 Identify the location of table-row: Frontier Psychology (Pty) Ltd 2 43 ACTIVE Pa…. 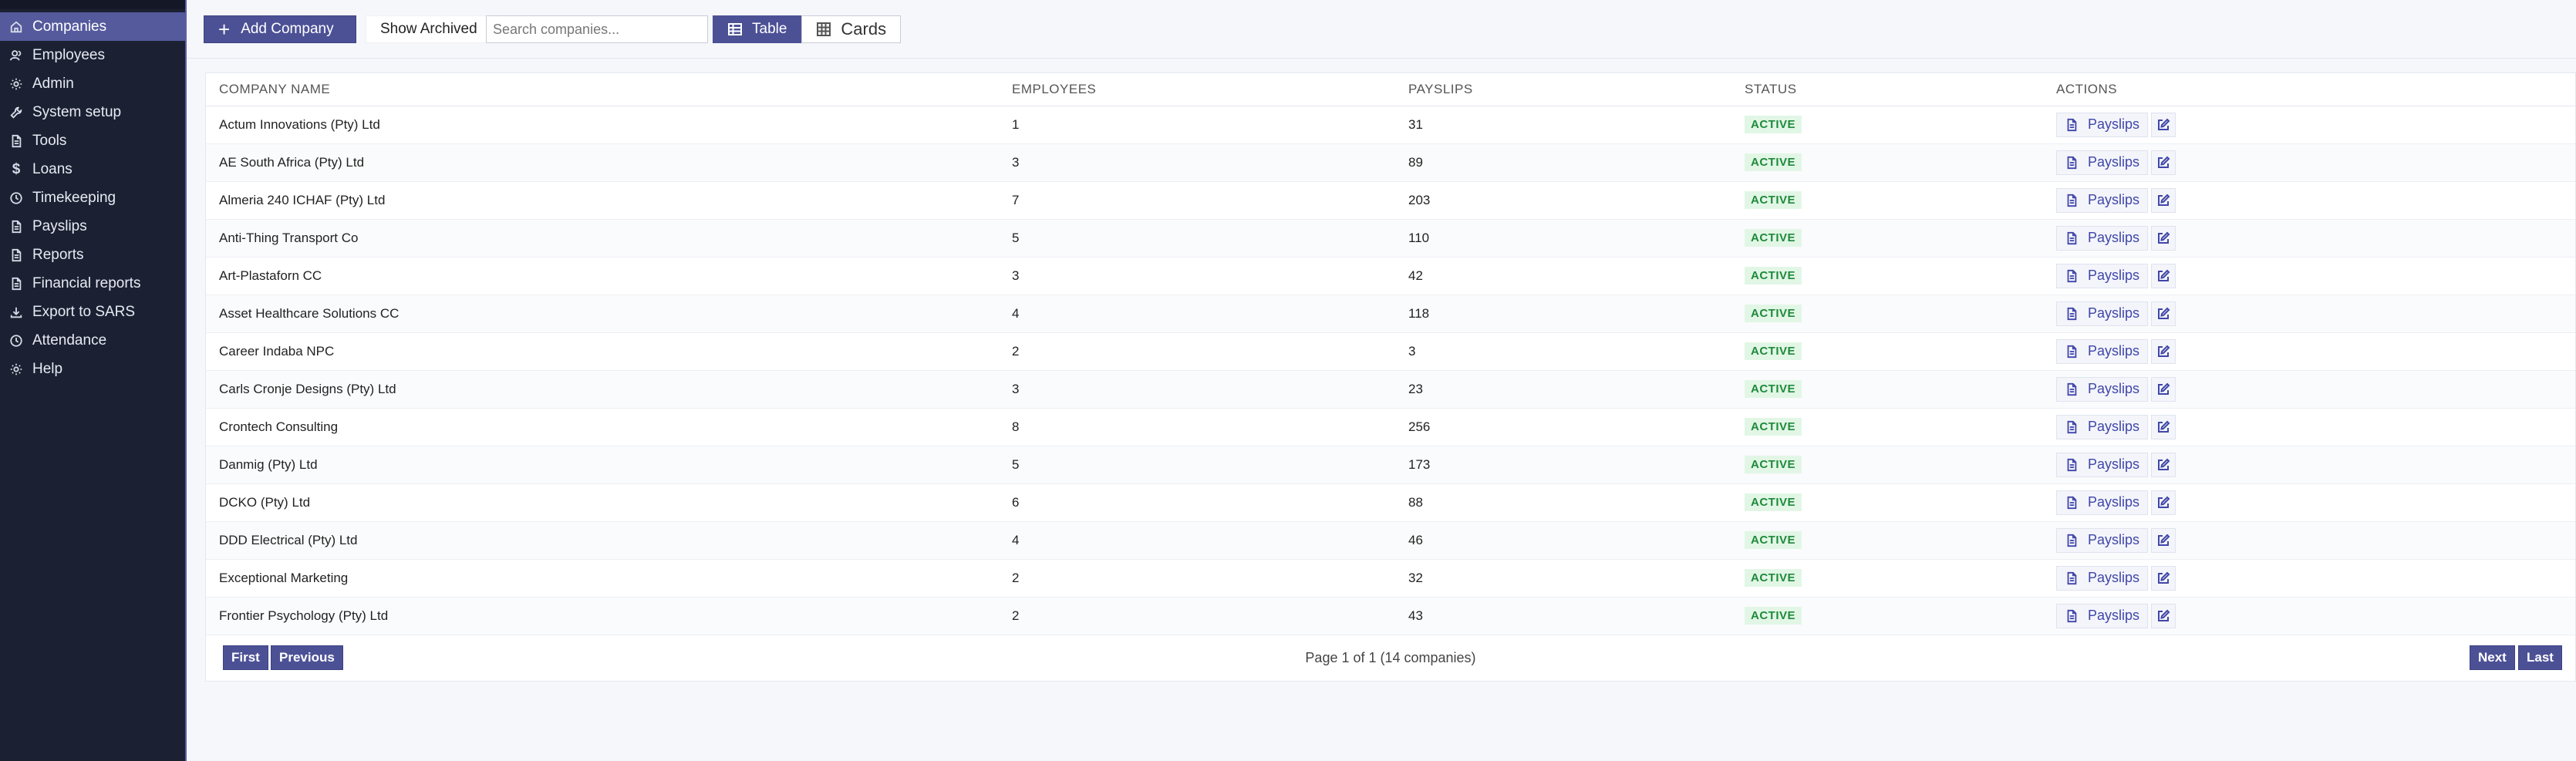
(1390, 616).